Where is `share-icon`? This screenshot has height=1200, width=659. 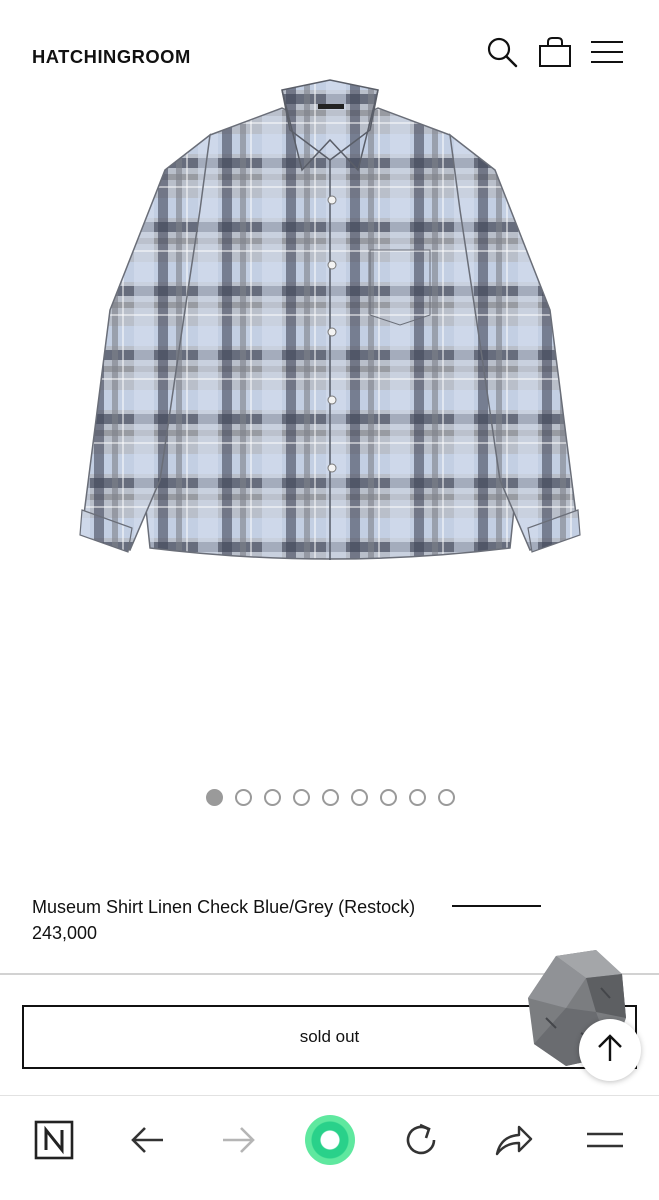
share-icon is located at coordinates (513, 1140).